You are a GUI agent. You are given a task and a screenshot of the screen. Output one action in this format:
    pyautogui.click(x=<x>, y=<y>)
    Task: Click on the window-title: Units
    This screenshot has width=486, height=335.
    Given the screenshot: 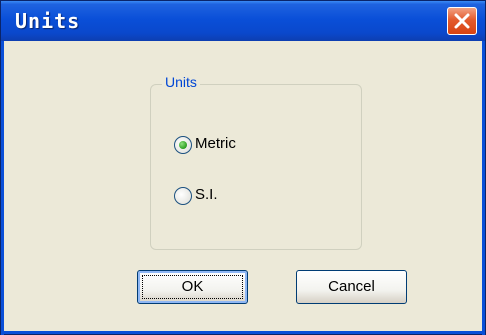 What is the action you would take?
    pyautogui.click(x=48, y=21)
    